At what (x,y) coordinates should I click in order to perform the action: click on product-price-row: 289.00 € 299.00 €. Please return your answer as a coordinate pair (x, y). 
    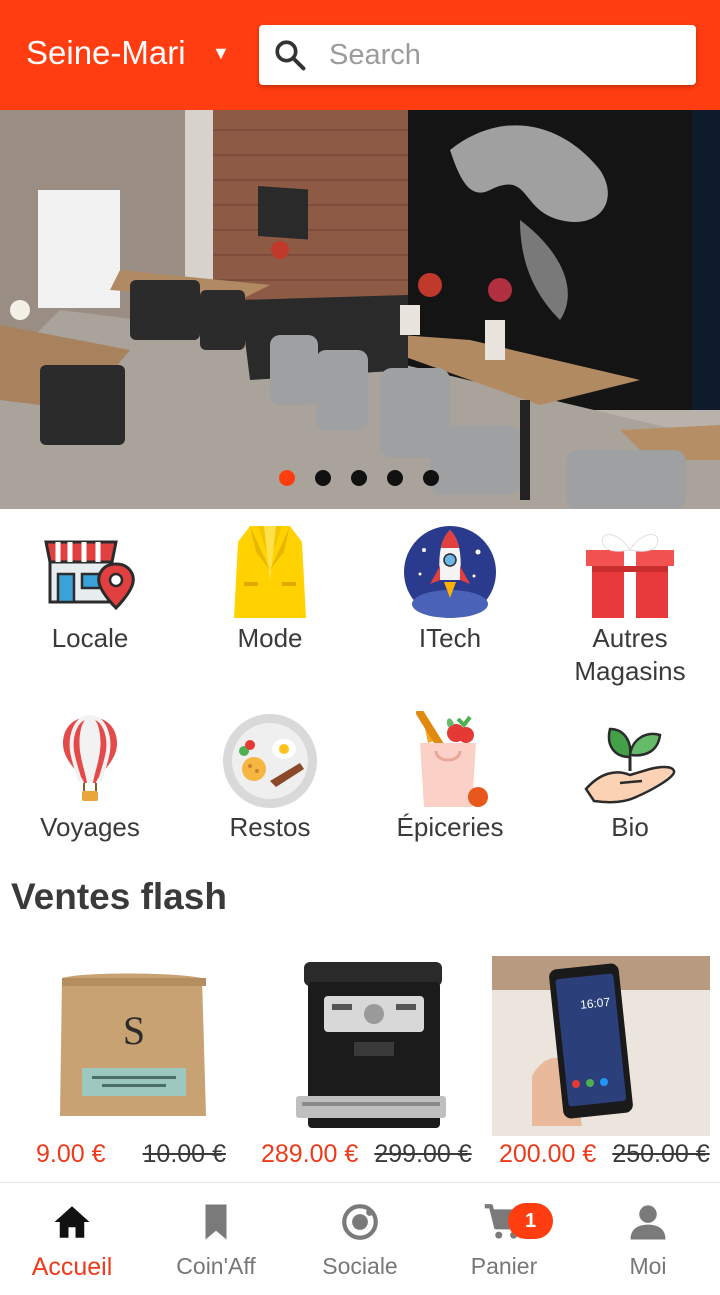
    Looking at the image, I should click on (366, 1154).